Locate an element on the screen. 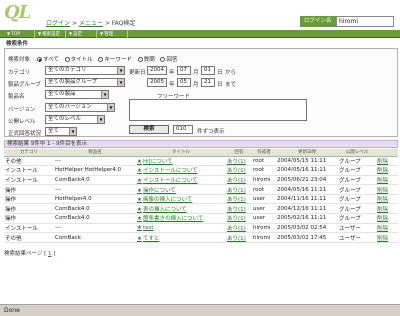 This screenshot has height=316, width=400. date-from-year-input: 2004 is located at coordinates (157, 70).